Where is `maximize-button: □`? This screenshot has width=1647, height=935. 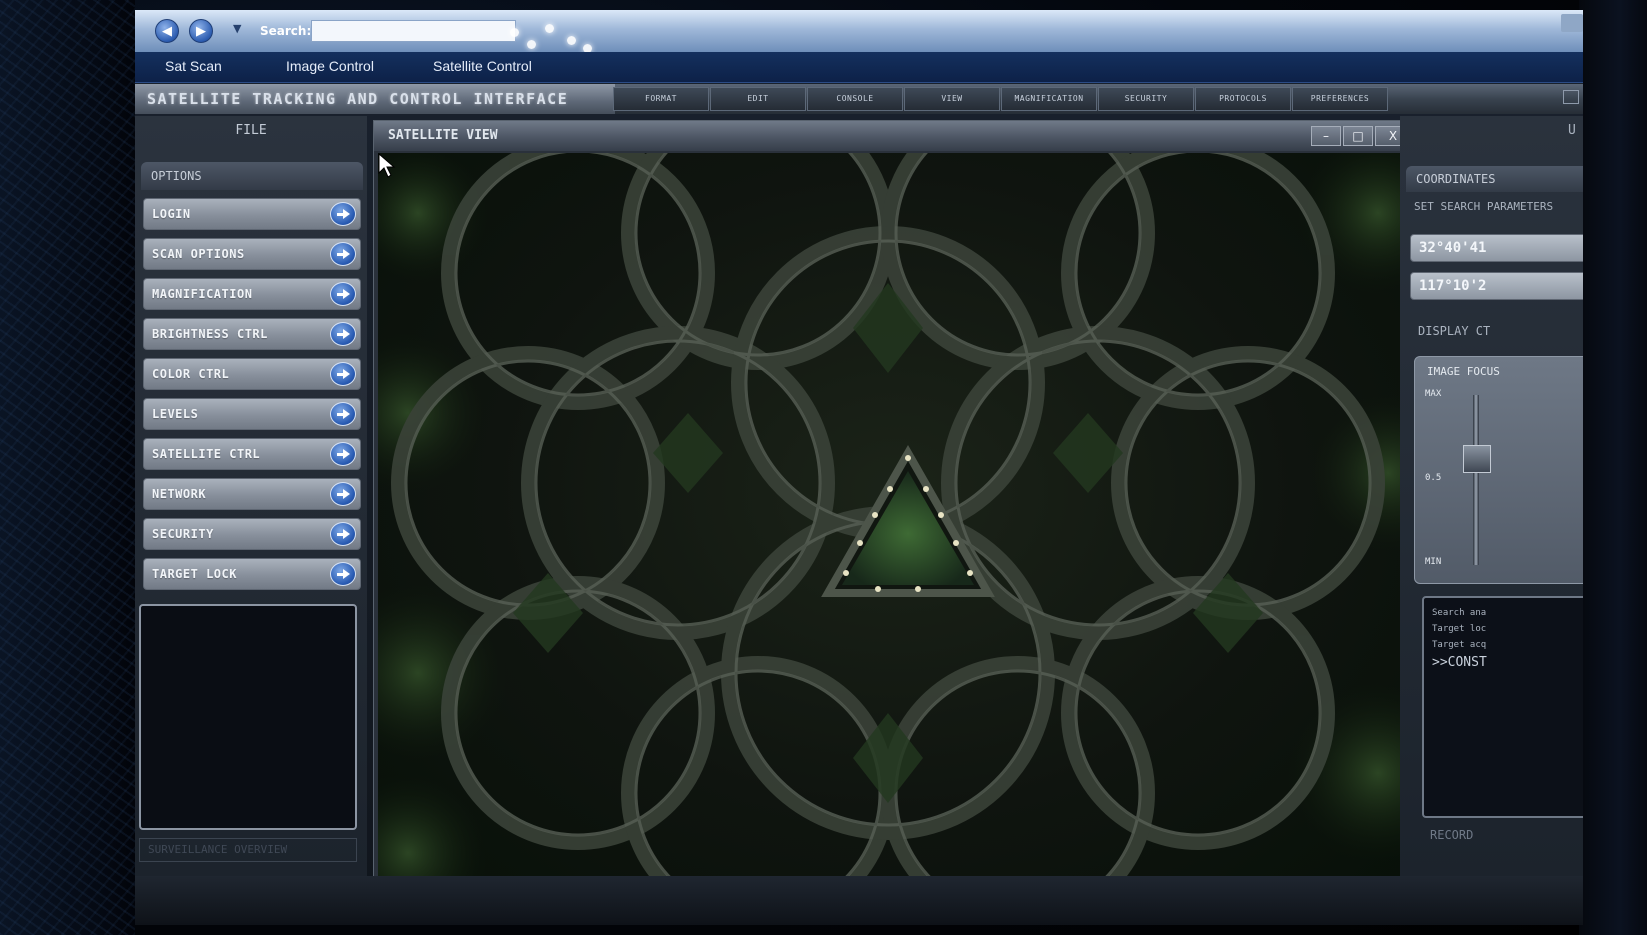
maximize-button: □ is located at coordinates (1358, 136).